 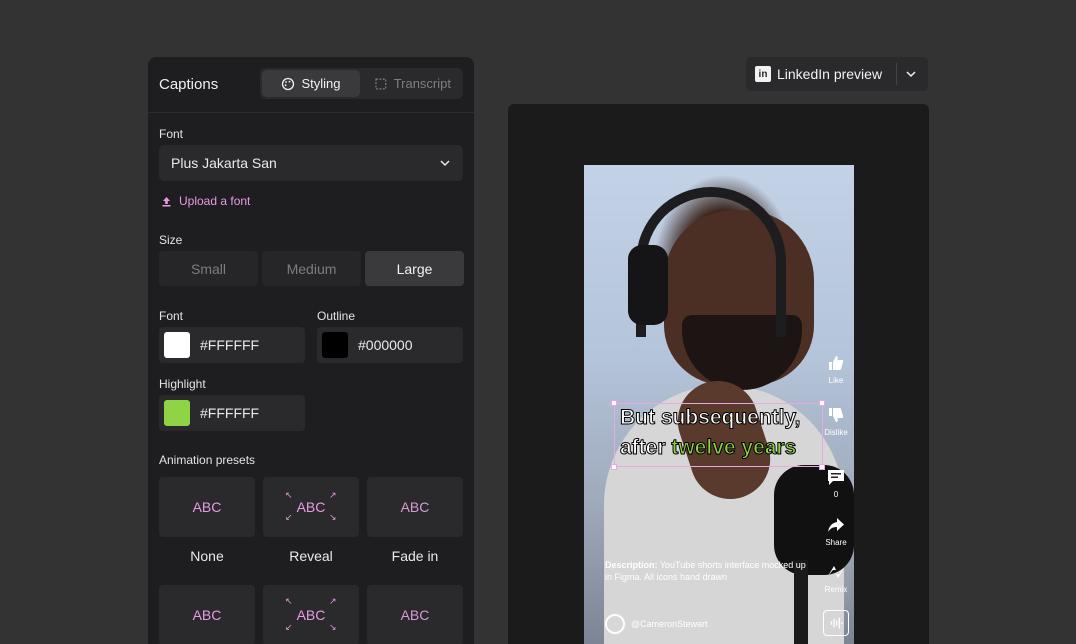 What do you see at coordinates (288, 83) in the screenshot?
I see `palette-icon` at bounding box center [288, 83].